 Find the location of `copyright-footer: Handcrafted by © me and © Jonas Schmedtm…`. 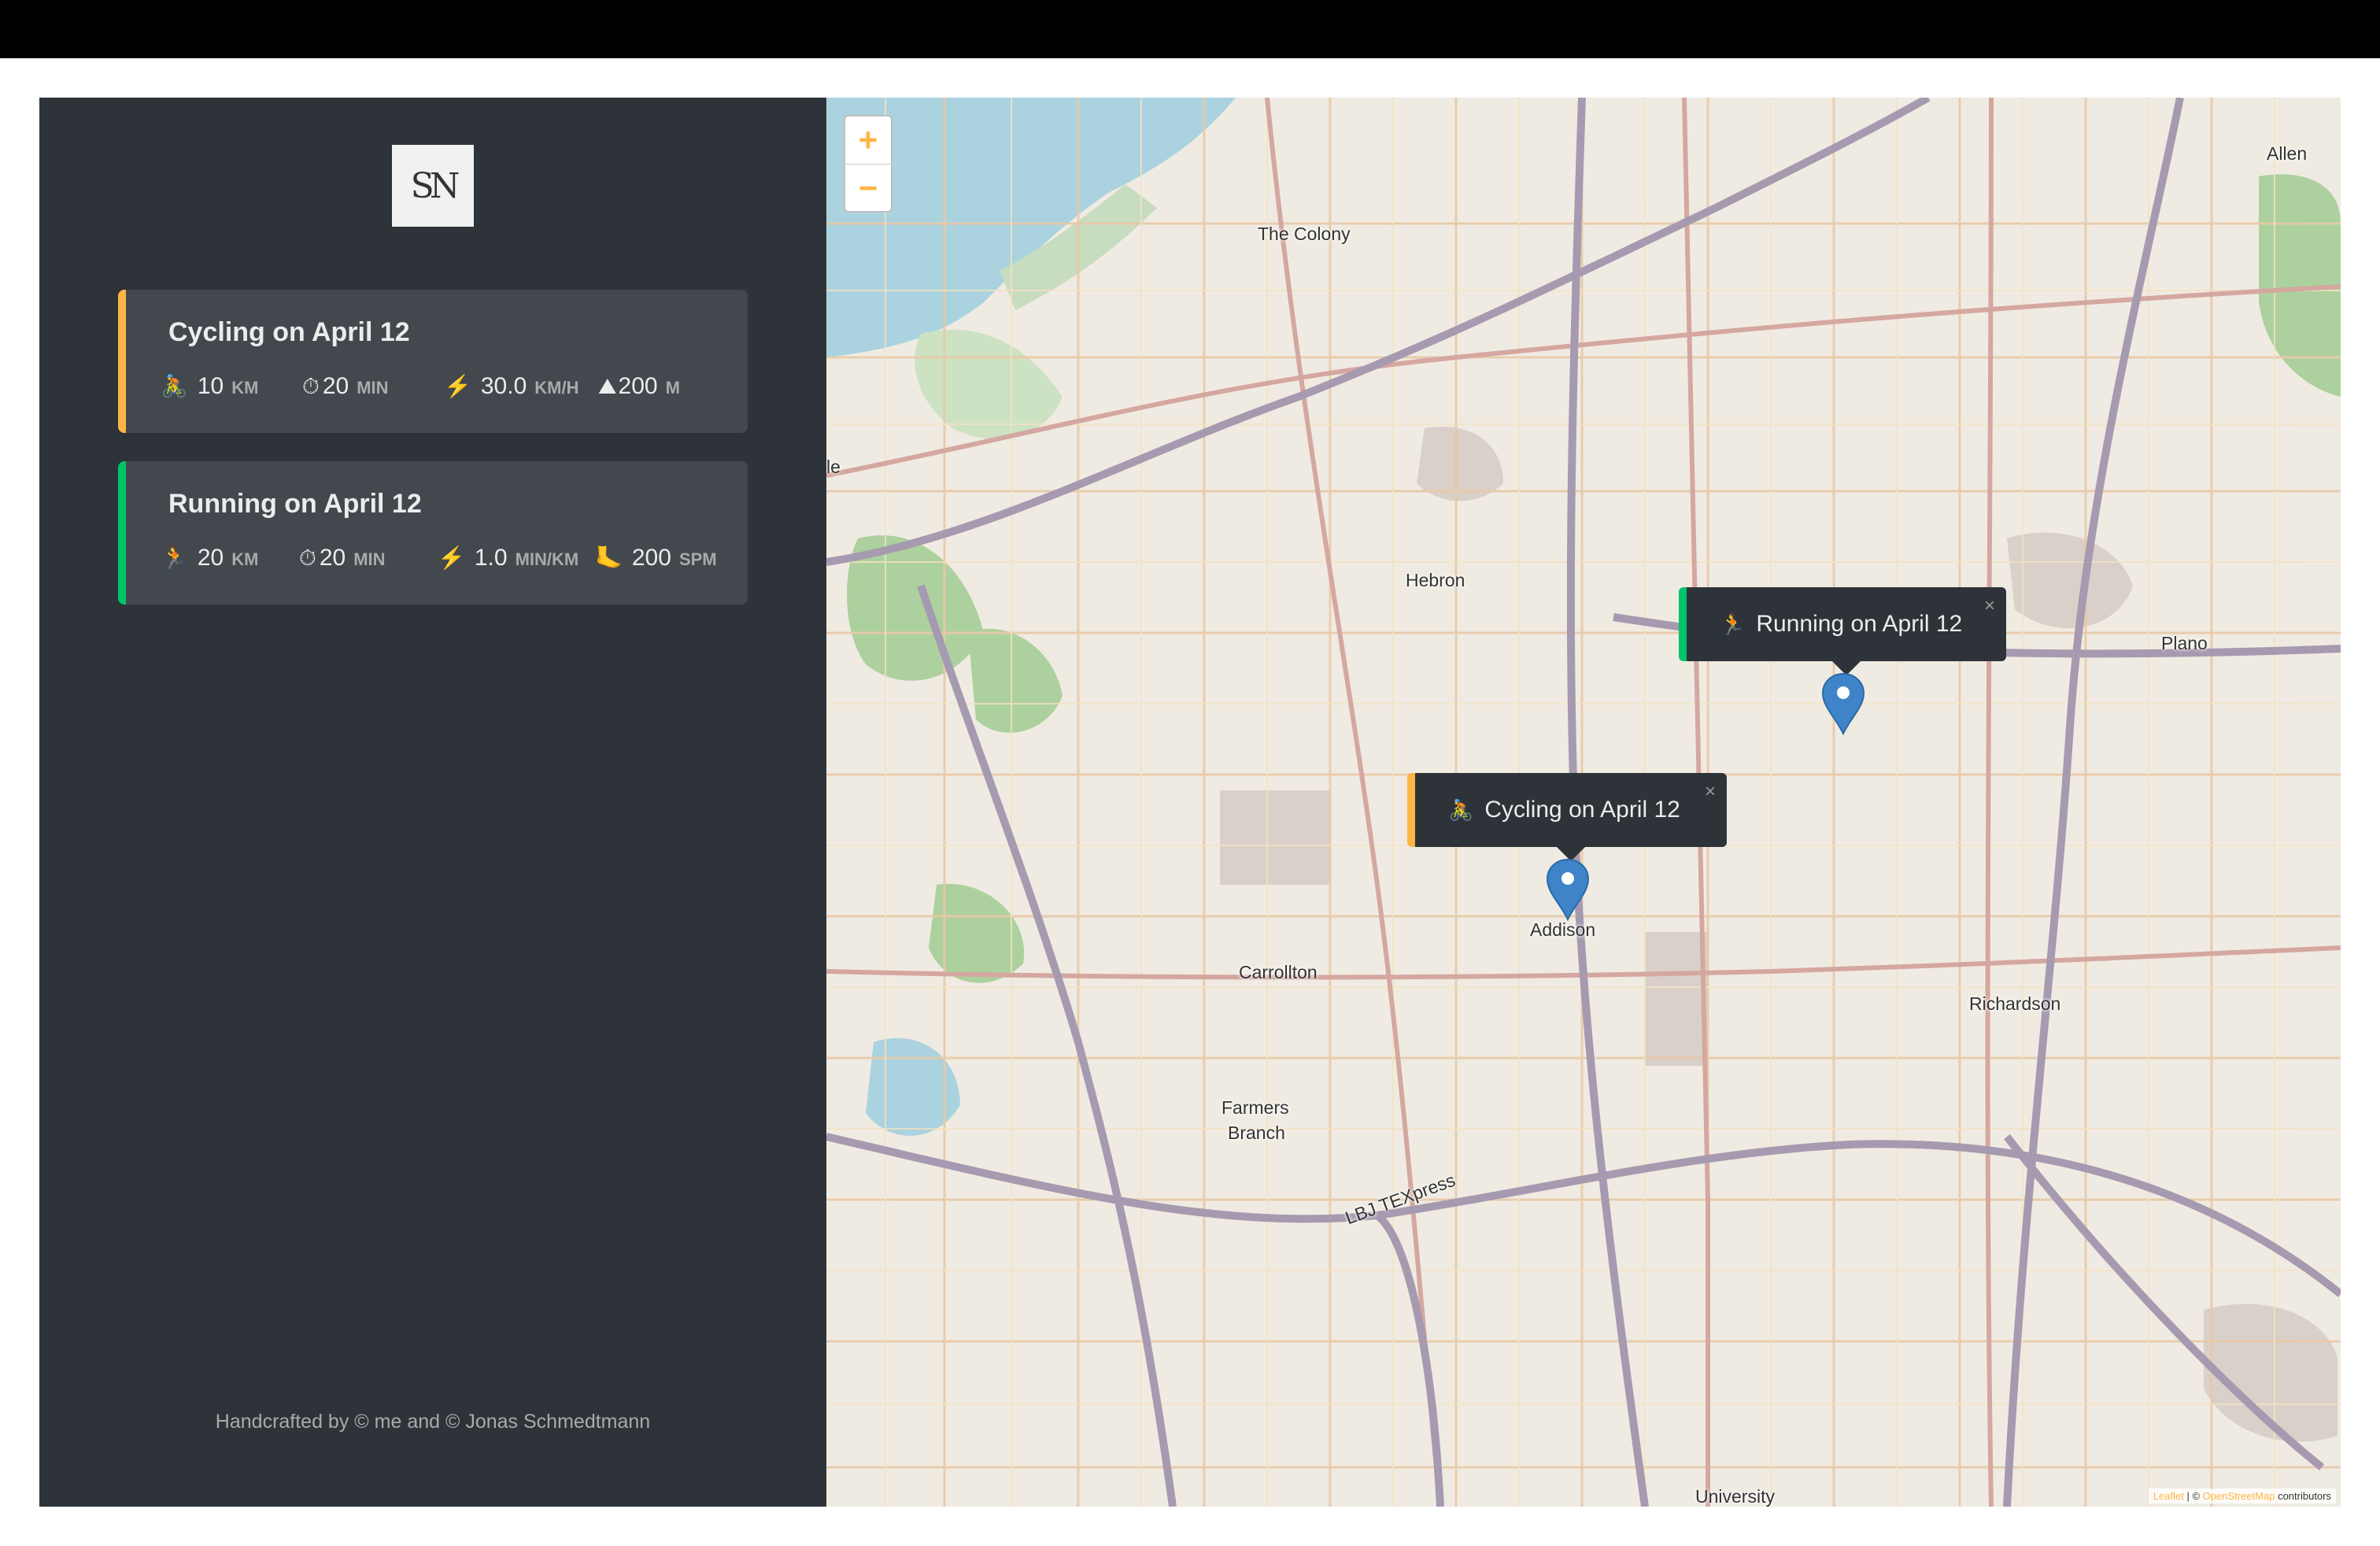

copyright-footer: Handcrafted by © me and © Jonas Schmedtm… is located at coordinates (433, 1422).